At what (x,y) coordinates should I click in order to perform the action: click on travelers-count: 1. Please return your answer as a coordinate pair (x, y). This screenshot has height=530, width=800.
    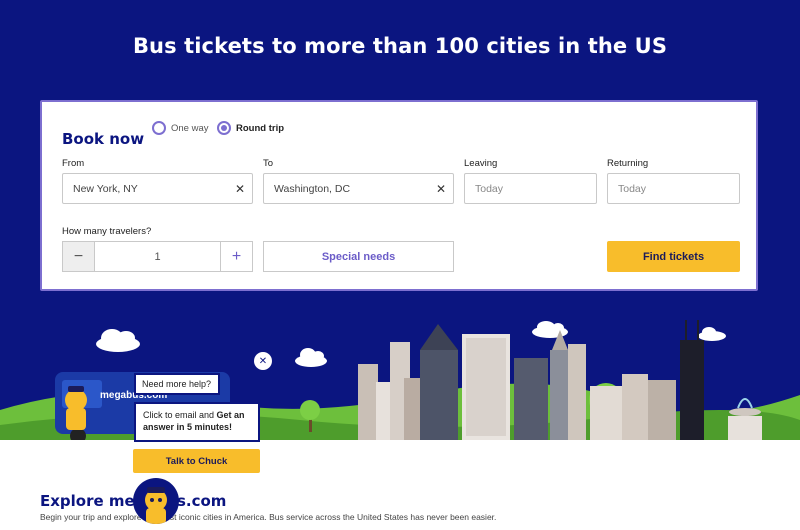
    Looking at the image, I should click on (157, 256).